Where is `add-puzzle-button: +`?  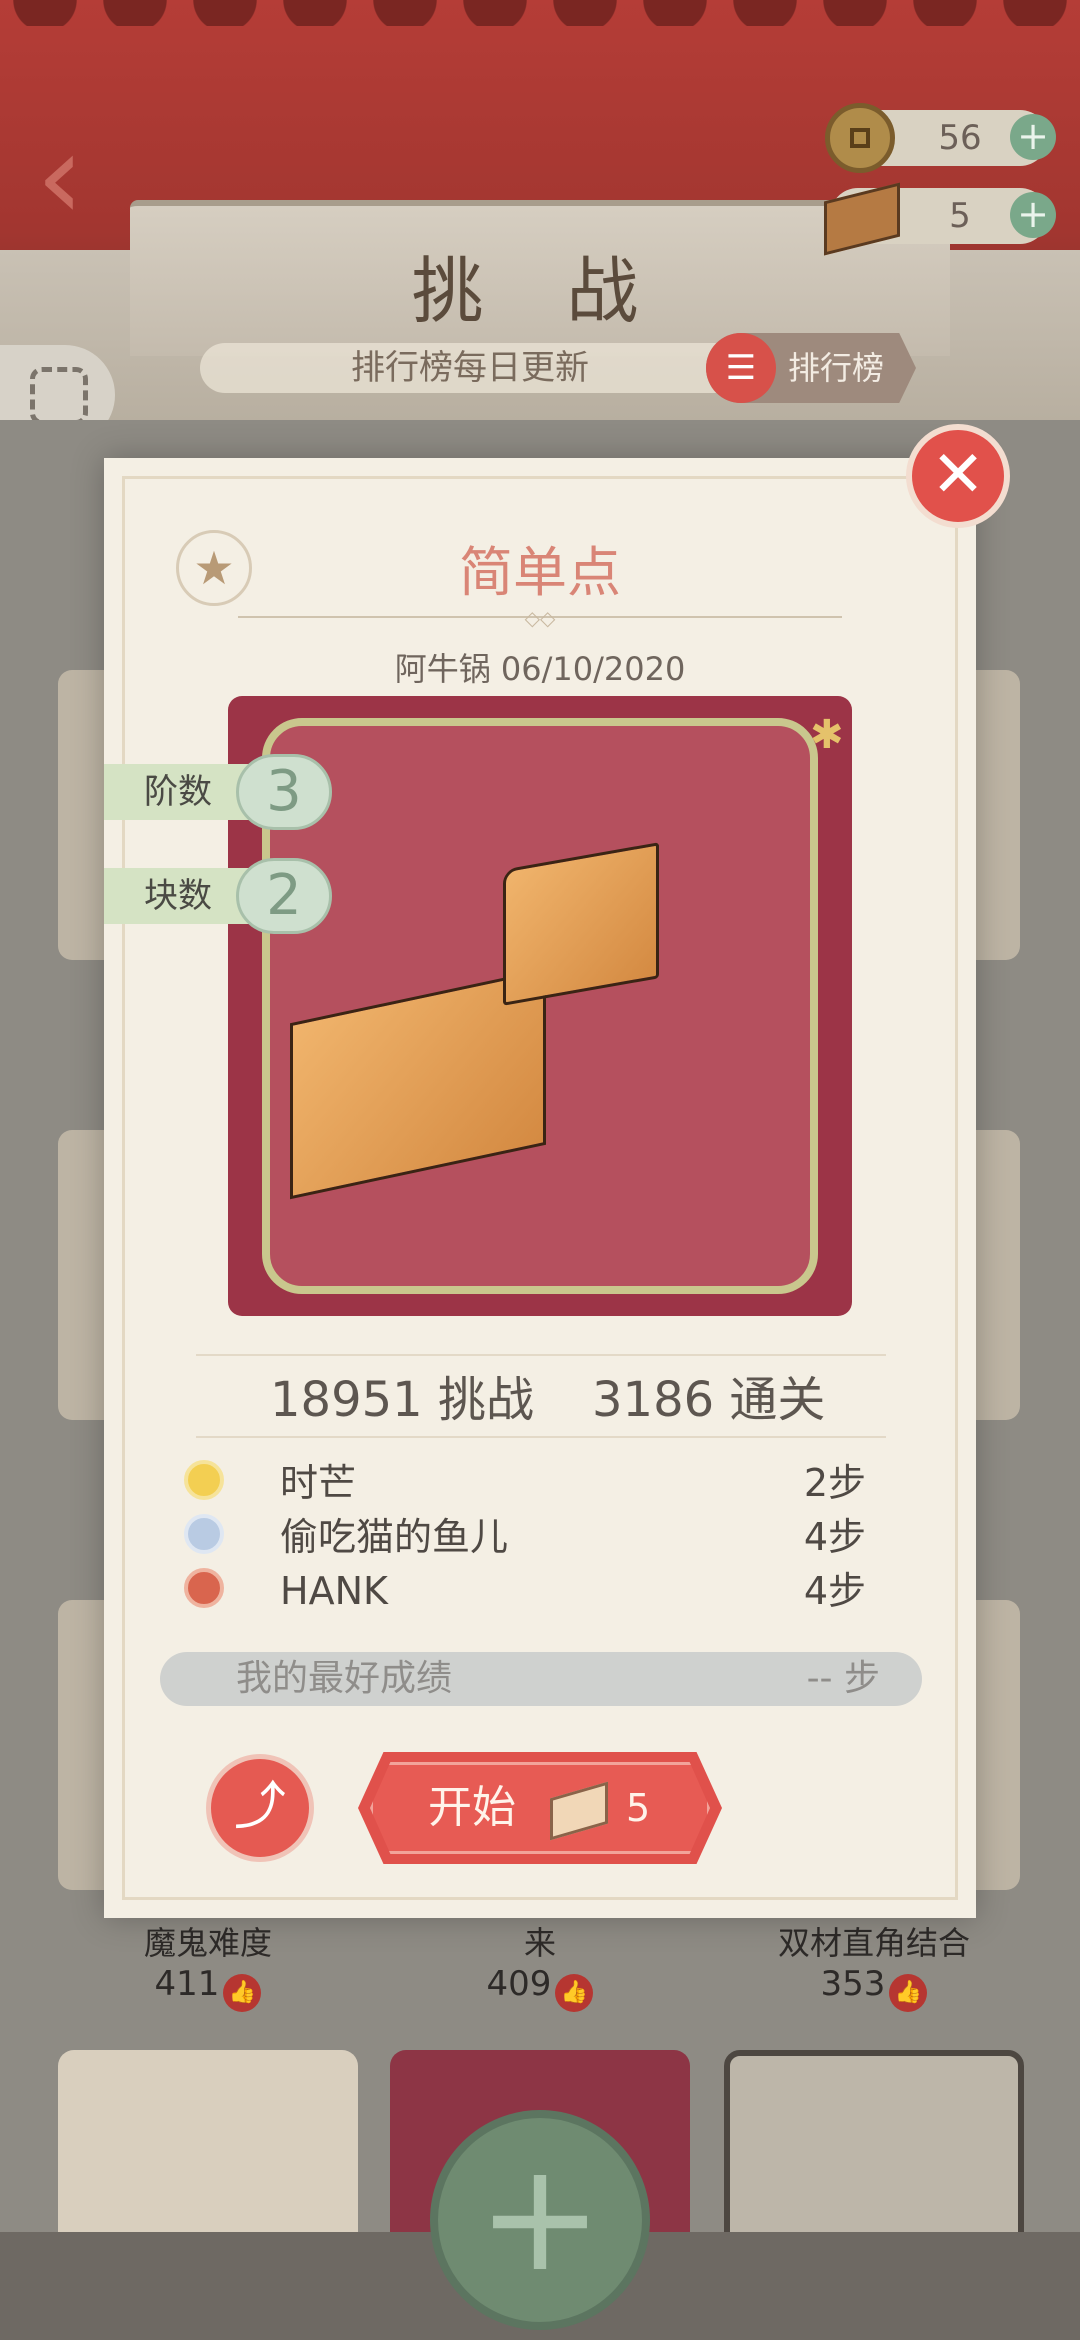
add-puzzle-button: + is located at coordinates (540, 2220).